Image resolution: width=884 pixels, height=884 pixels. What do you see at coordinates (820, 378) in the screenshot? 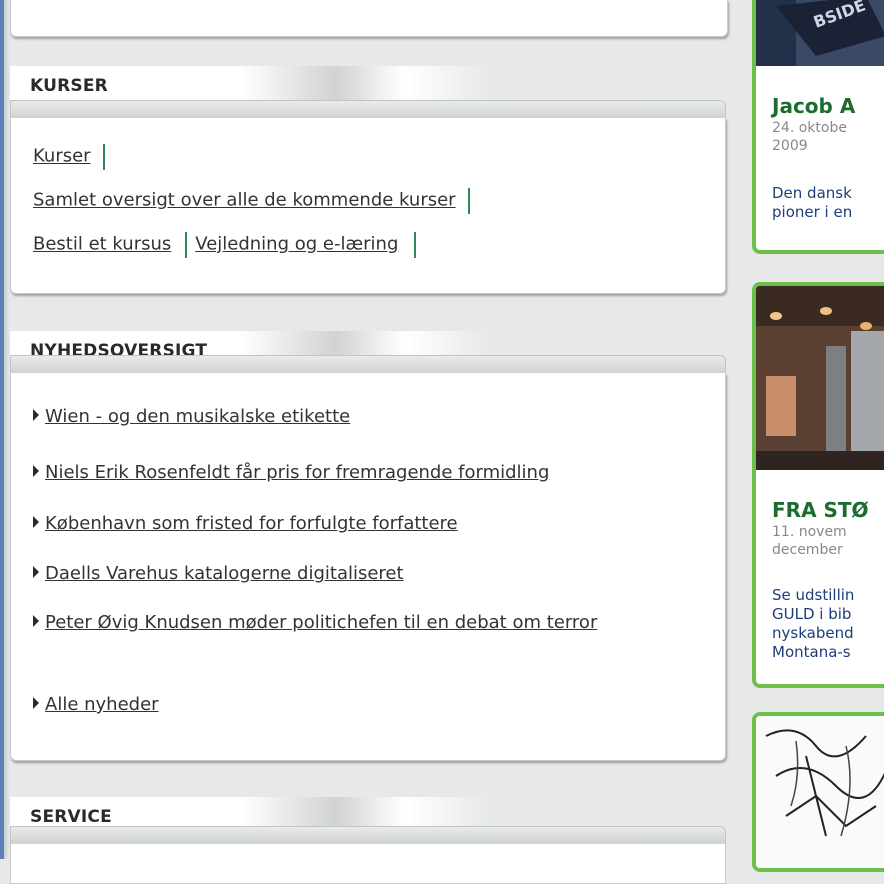
I see `event-photo-exhibition` at bounding box center [820, 378].